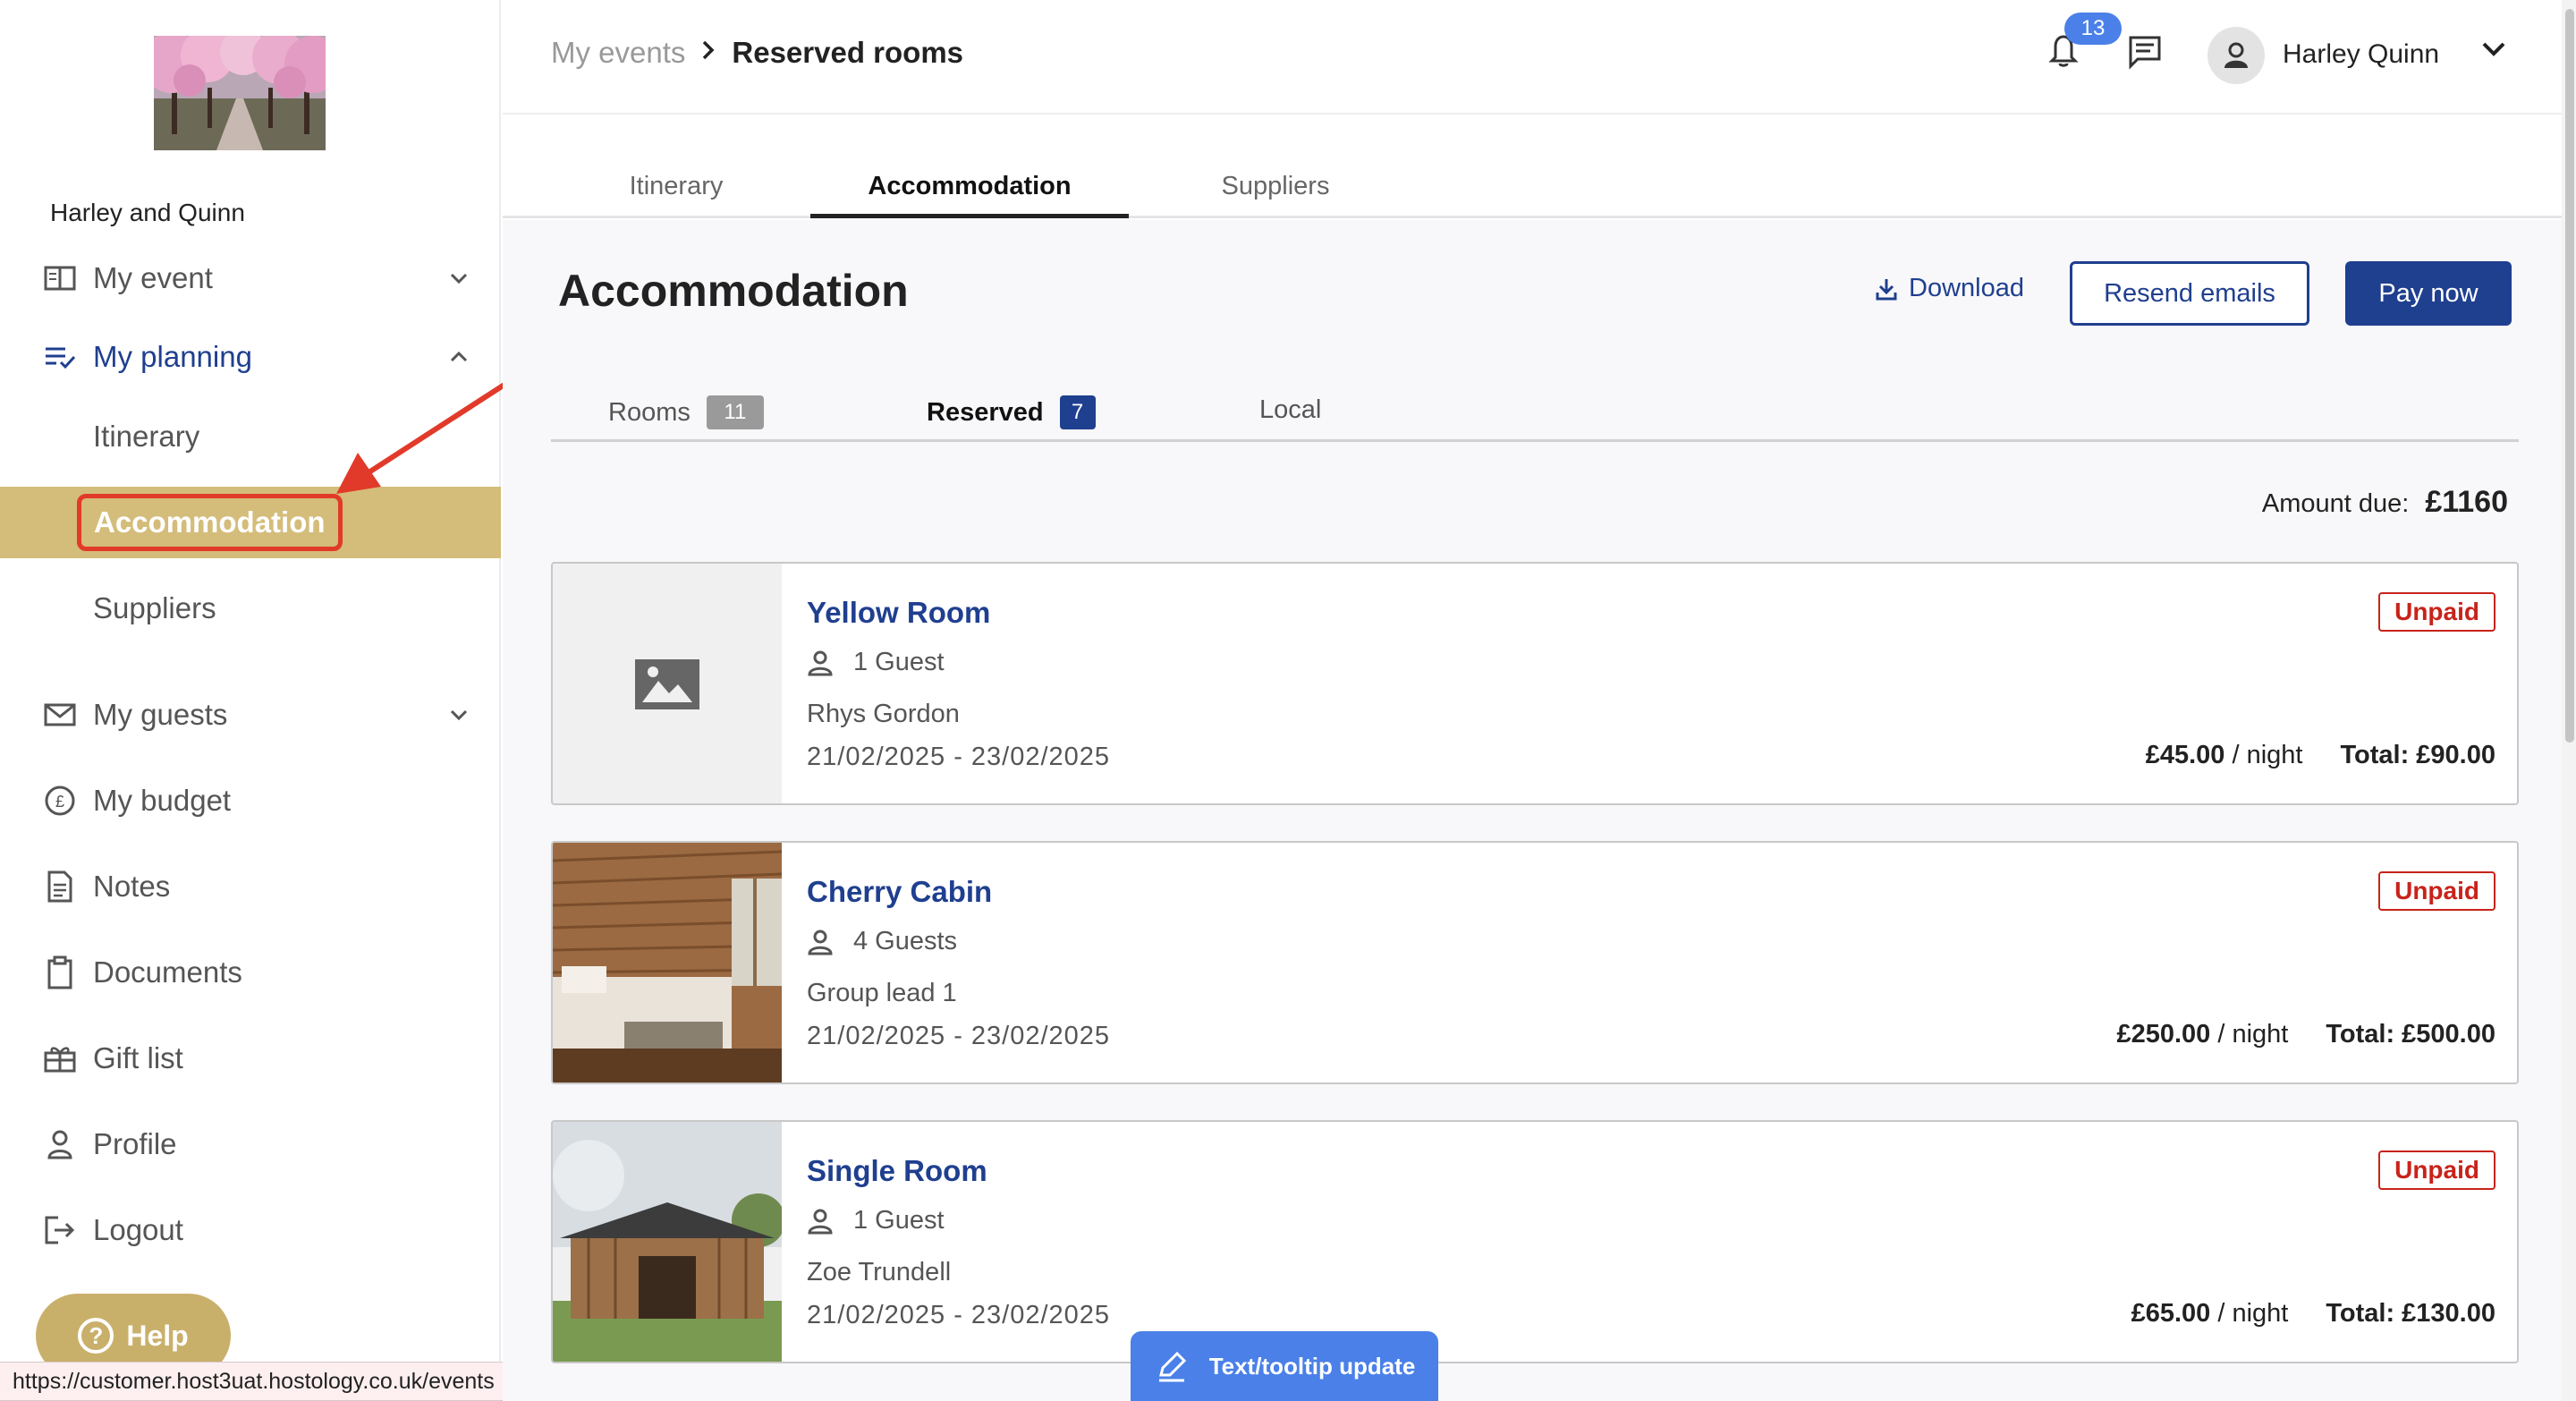 Image resolution: width=2576 pixels, height=1401 pixels. What do you see at coordinates (1312, 1366) in the screenshot?
I see `tooltip-label: Text/tooltip update` at bounding box center [1312, 1366].